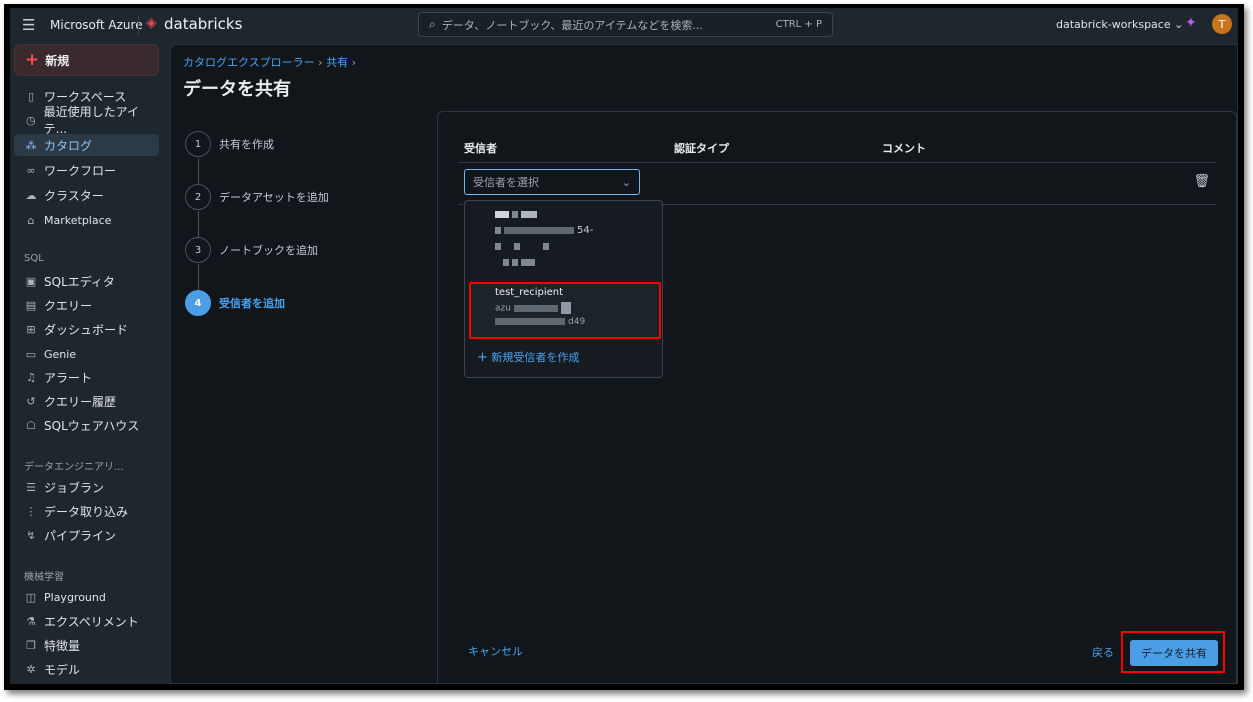 The image size is (1253, 702). I want to click on step-4-active: 4 受信者を追加, so click(235, 303).